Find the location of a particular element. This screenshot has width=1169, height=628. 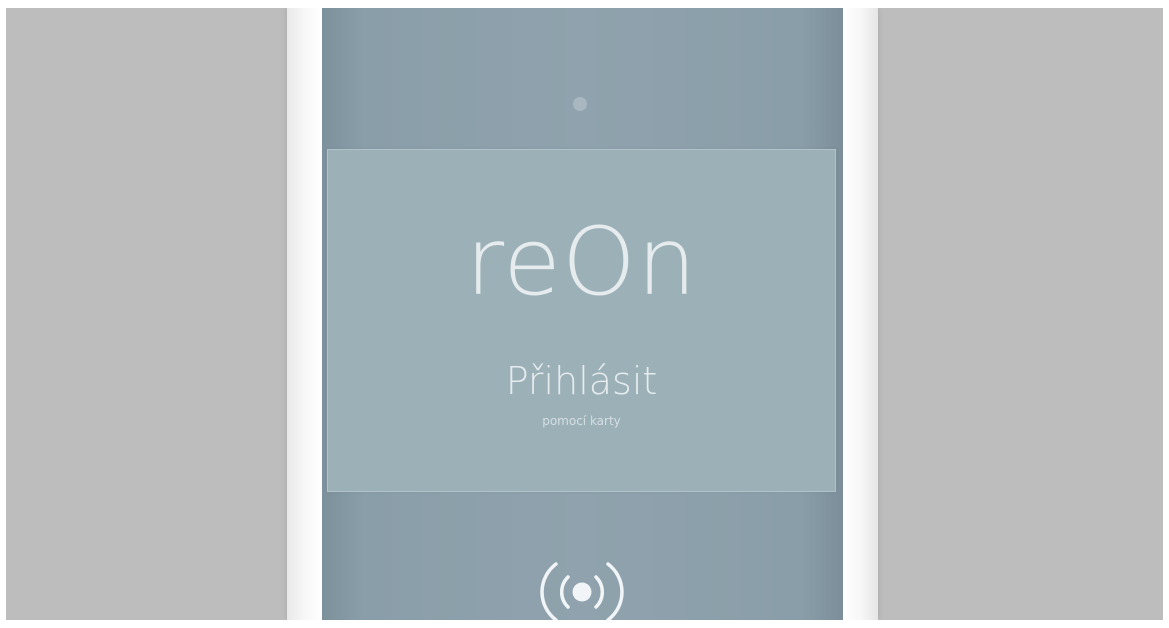

app-logo: reOn is located at coordinates (581, 262).